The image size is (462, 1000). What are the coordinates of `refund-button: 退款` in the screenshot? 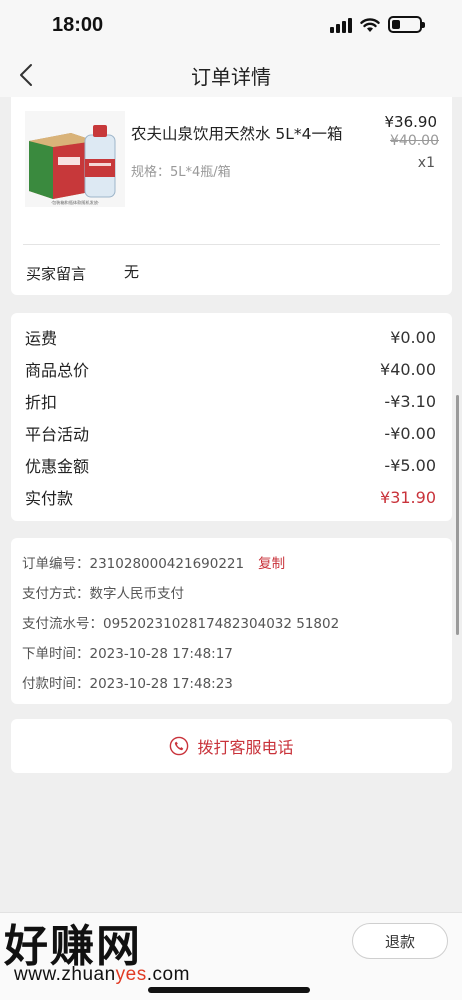 It's located at (400, 941).